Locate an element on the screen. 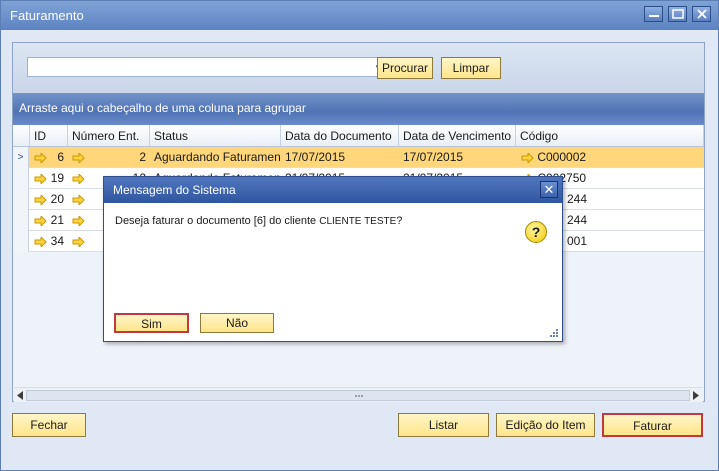 The image size is (719, 471). status-cell: Aguardando Faturamento is located at coordinates (217, 157).